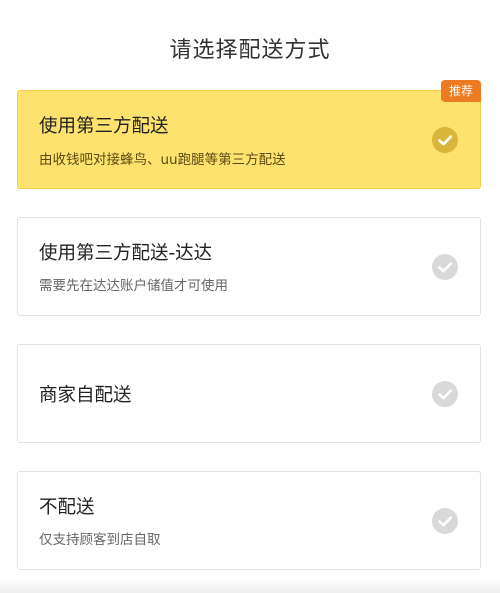 The image size is (500, 593). What do you see at coordinates (100, 540) in the screenshot?
I see `option-description: 仅支持顾客到店自取` at bounding box center [100, 540].